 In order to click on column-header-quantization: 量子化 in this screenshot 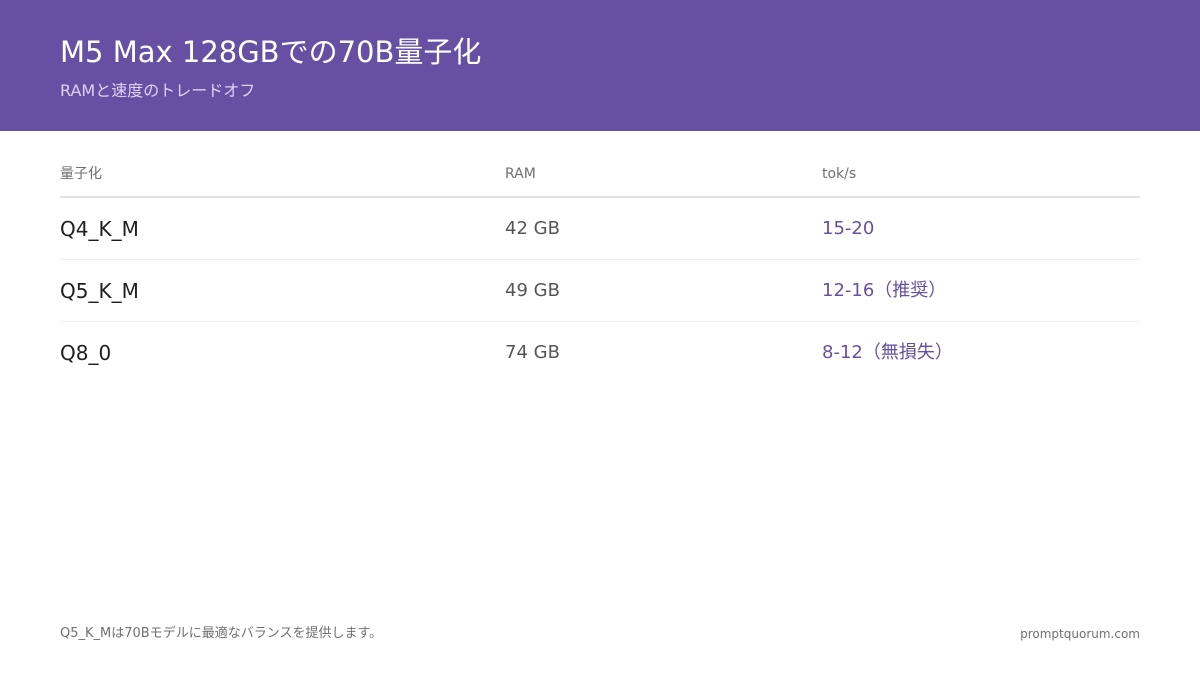, I will do `click(81, 174)`.